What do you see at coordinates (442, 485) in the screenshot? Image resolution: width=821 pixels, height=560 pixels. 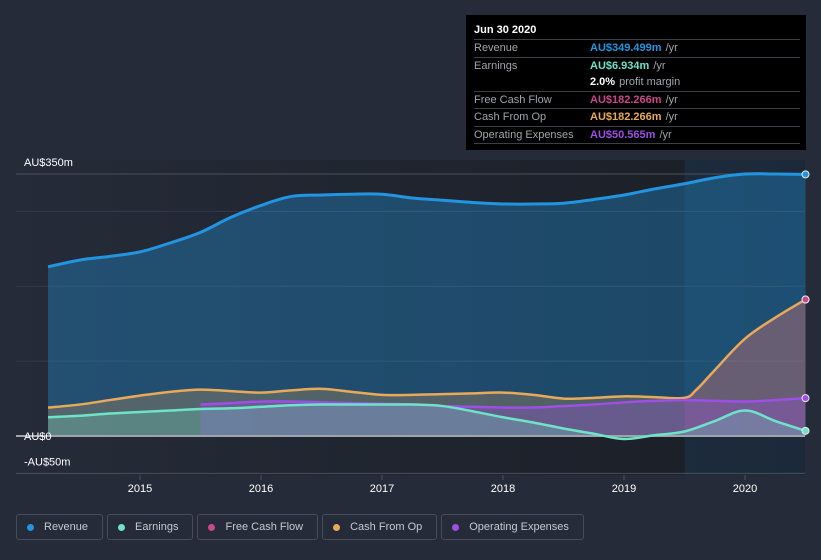 I see `x-axis: 2015 2016 2017 2018 2019 2020` at bounding box center [442, 485].